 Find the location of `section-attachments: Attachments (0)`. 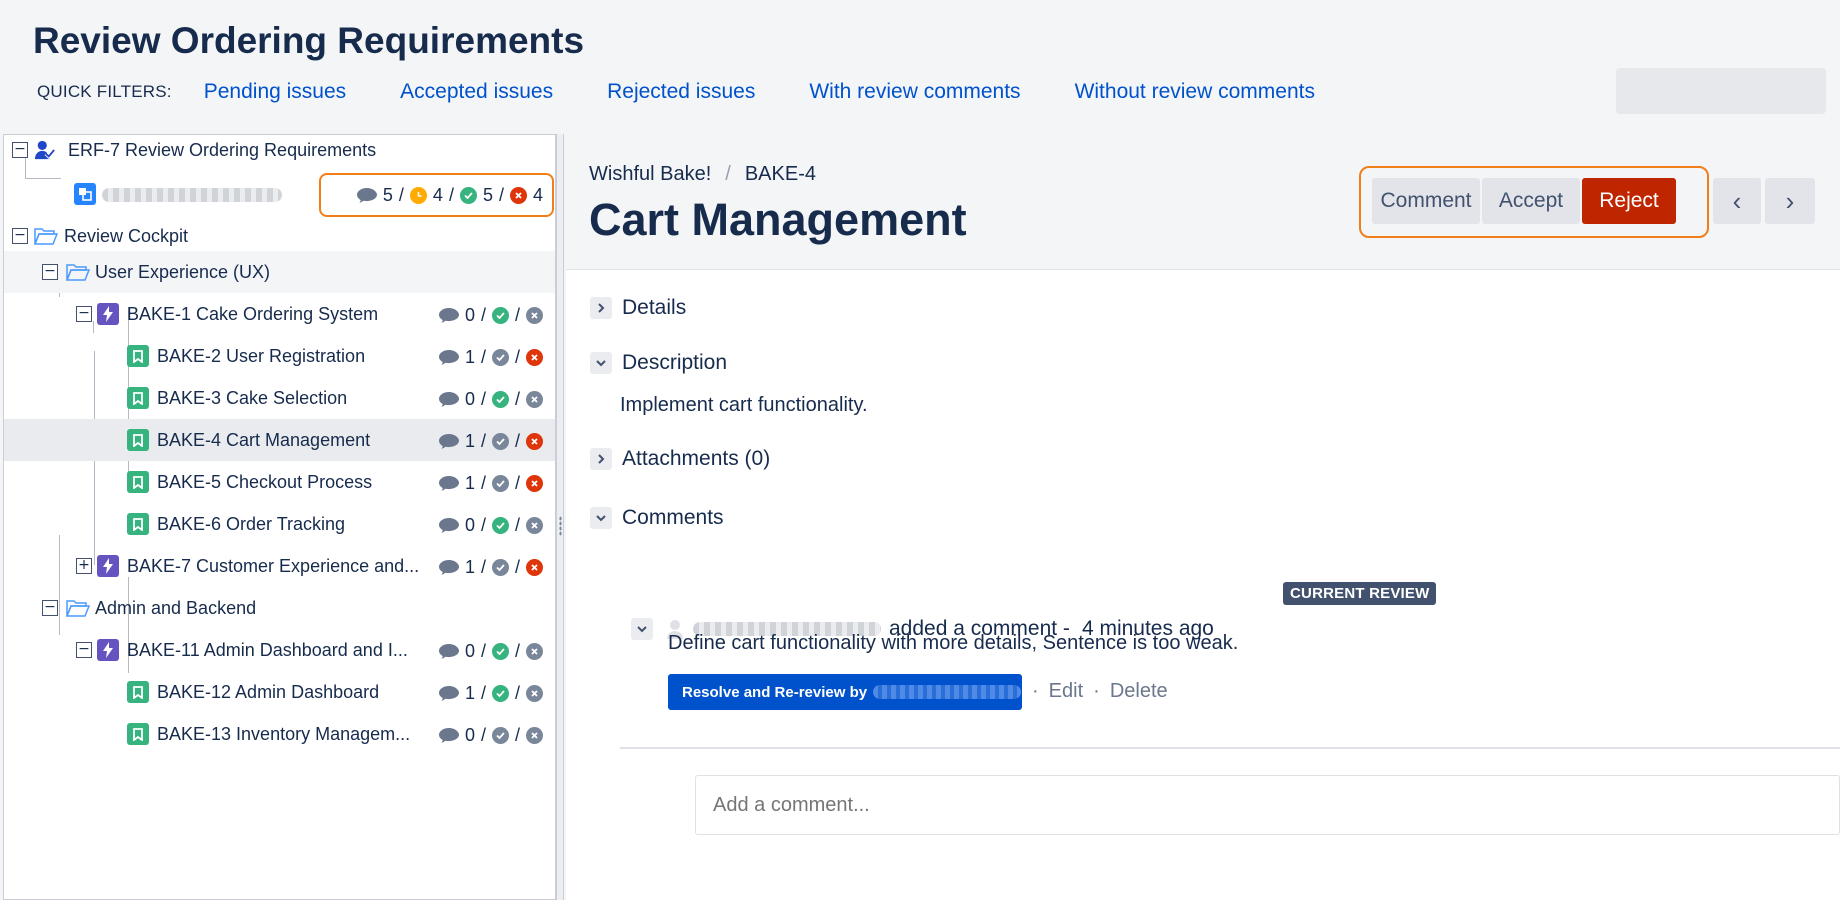

section-attachments: Attachments (0) is located at coordinates (680, 459).